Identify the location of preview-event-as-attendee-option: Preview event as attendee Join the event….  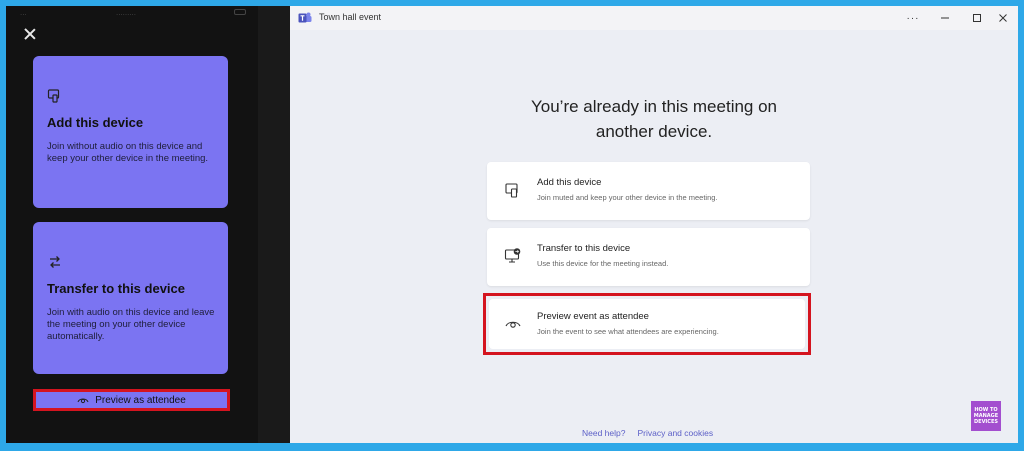
(647, 324).